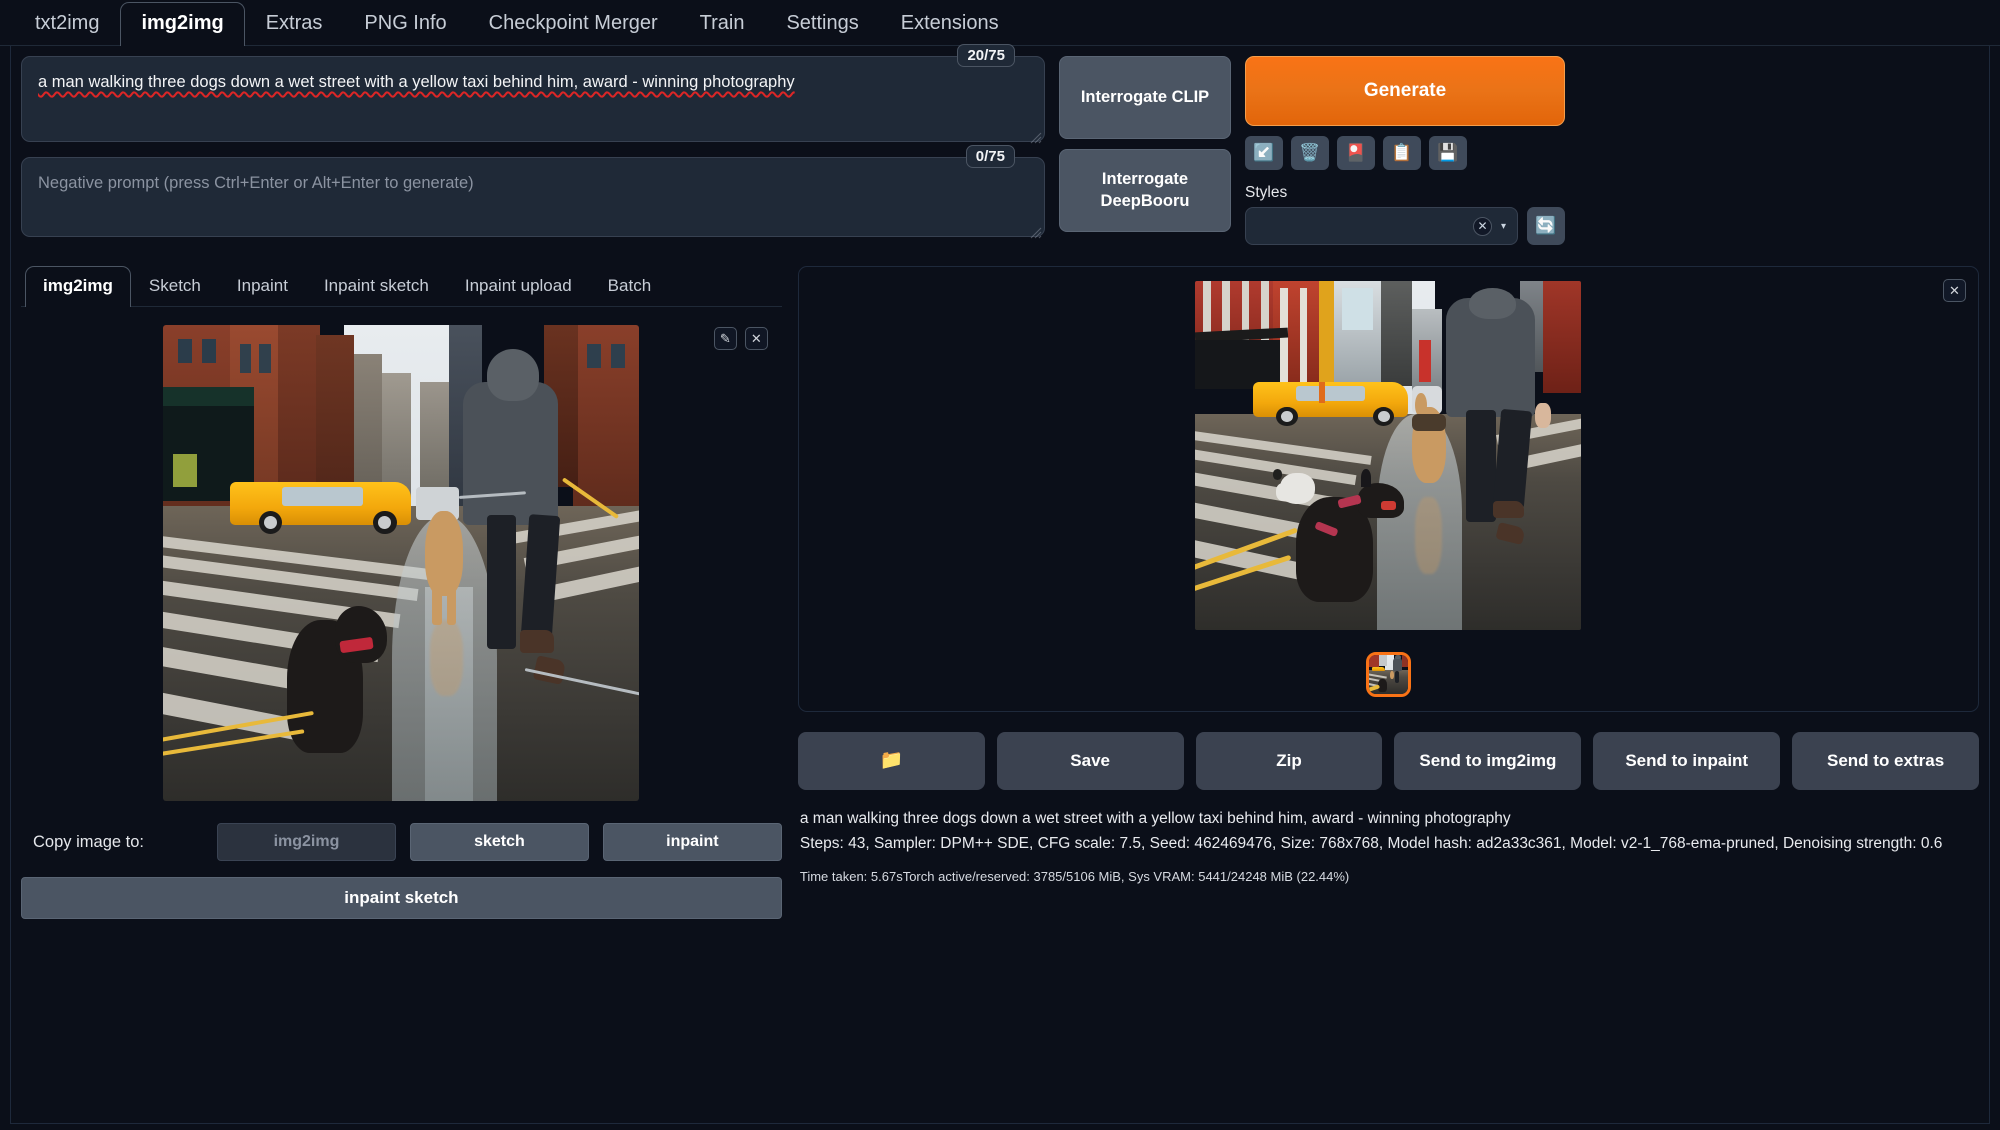 The image size is (2000, 1130). What do you see at coordinates (1356, 153) in the screenshot?
I see `show-extra-networks-icon: 🎴` at bounding box center [1356, 153].